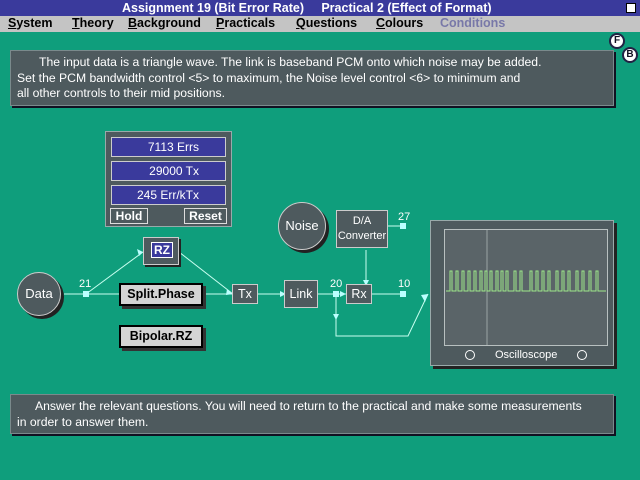 Image resolution: width=640 pixels, height=480 pixels. Describe the element at coordinates (362, 229) in the screenshot. I see `da-converter-block: D/A Converter` at that location.